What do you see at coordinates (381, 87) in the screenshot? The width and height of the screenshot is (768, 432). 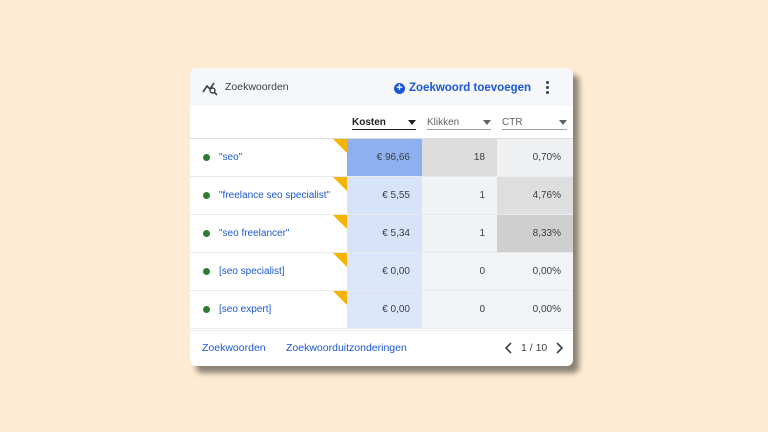 I see `card-header: Zoekwoorden + Zoekwoord toevoegen` at bounding box center [381, 87].